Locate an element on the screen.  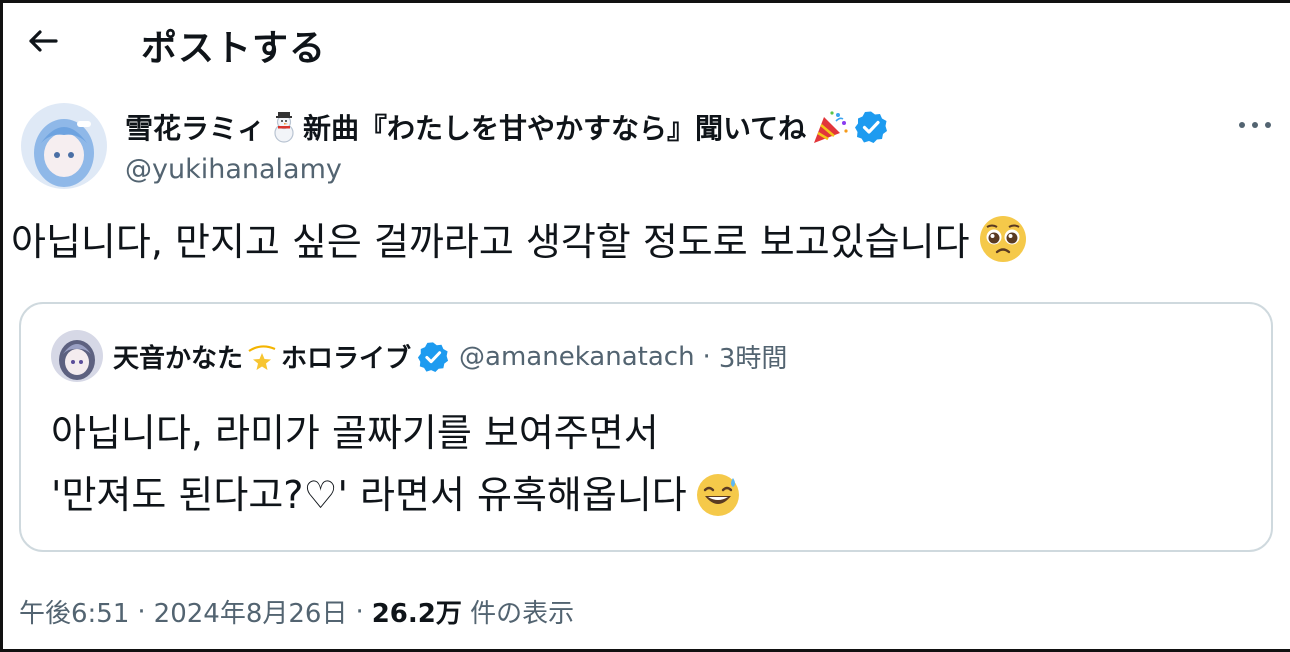
quoted-author-name: 天音かなた ホロライブ is located at coordinates (281, 356).